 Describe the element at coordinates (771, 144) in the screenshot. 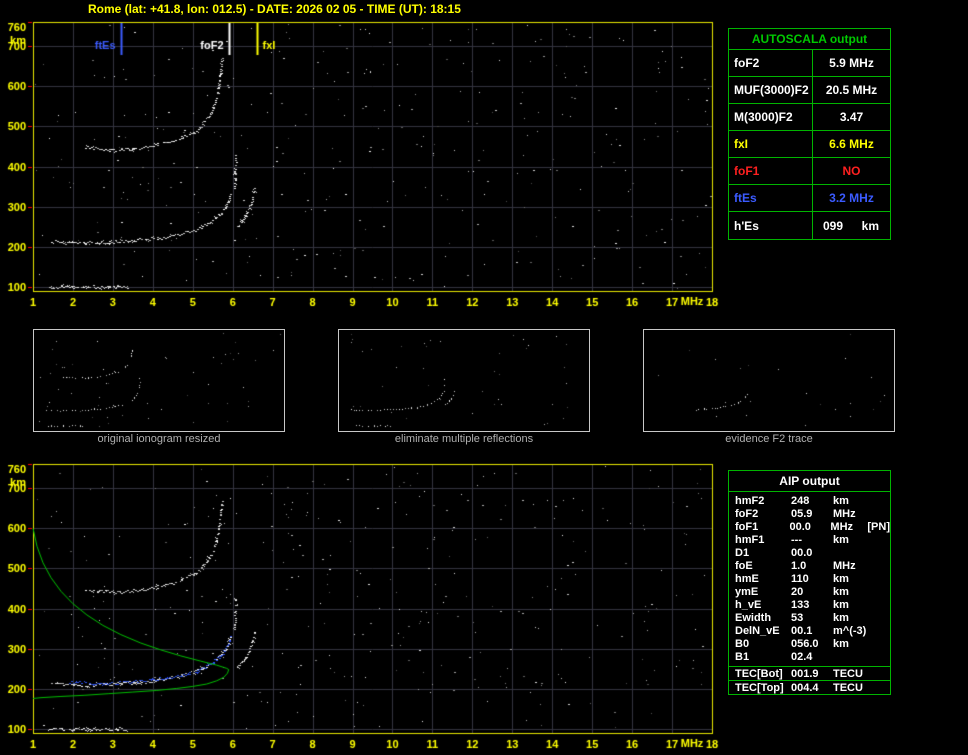

I see `autoscala-row-label: fxI` at that location.